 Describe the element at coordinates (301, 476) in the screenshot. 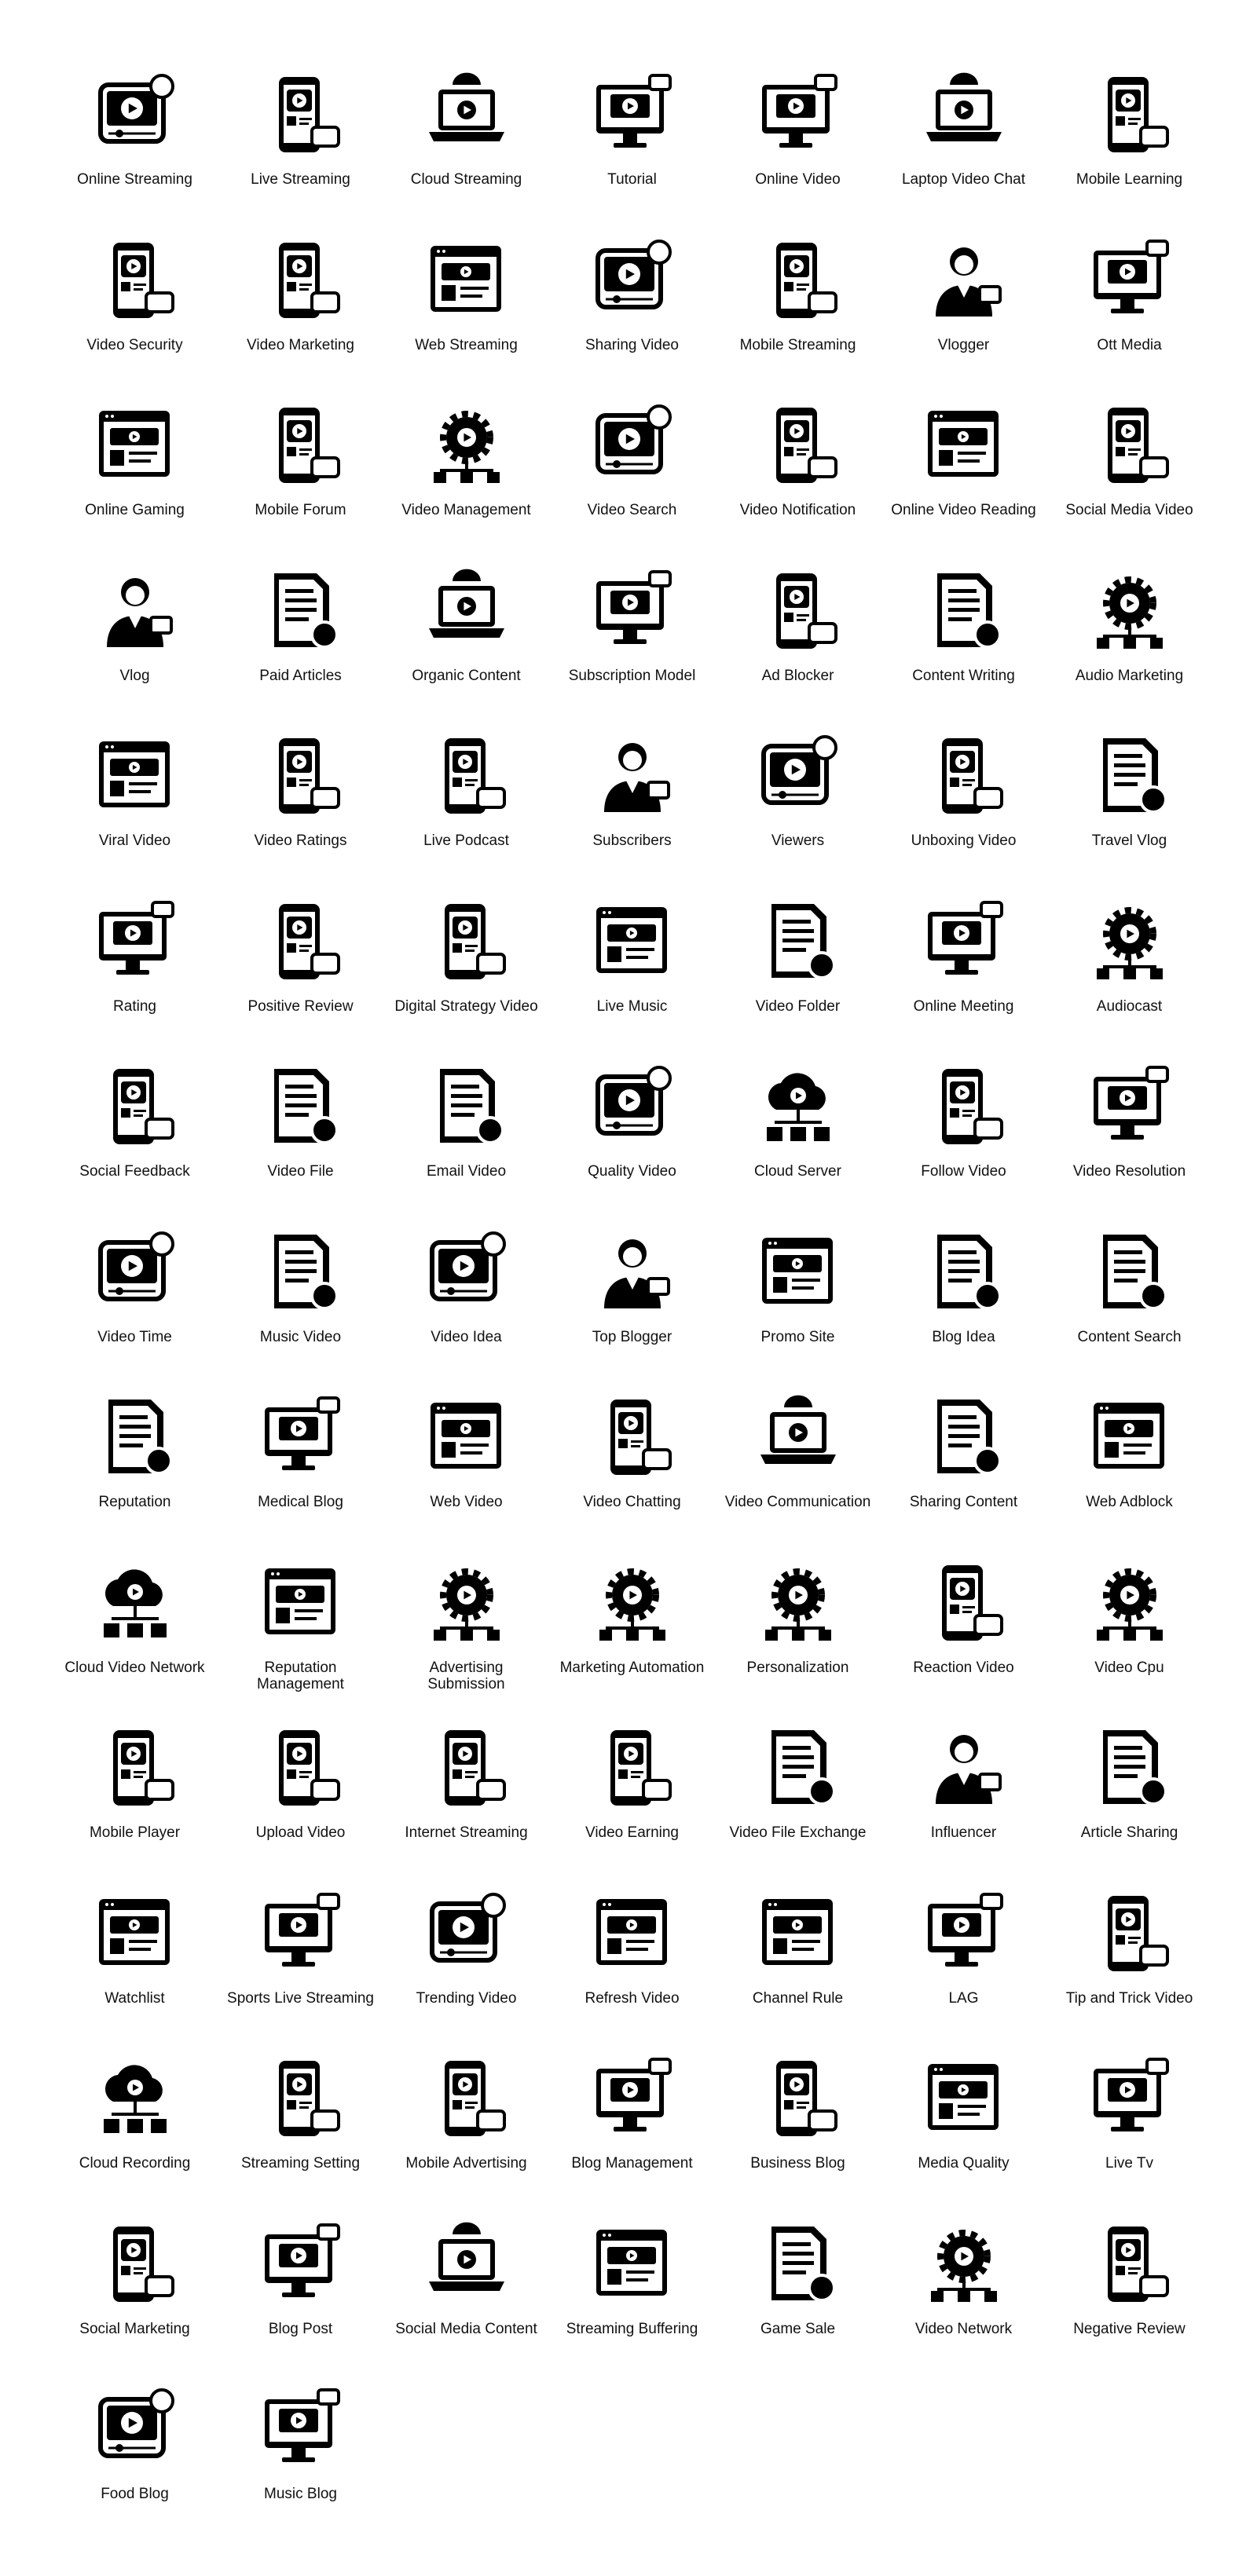

I see `icon-tile: Mobile Forum` at that location.